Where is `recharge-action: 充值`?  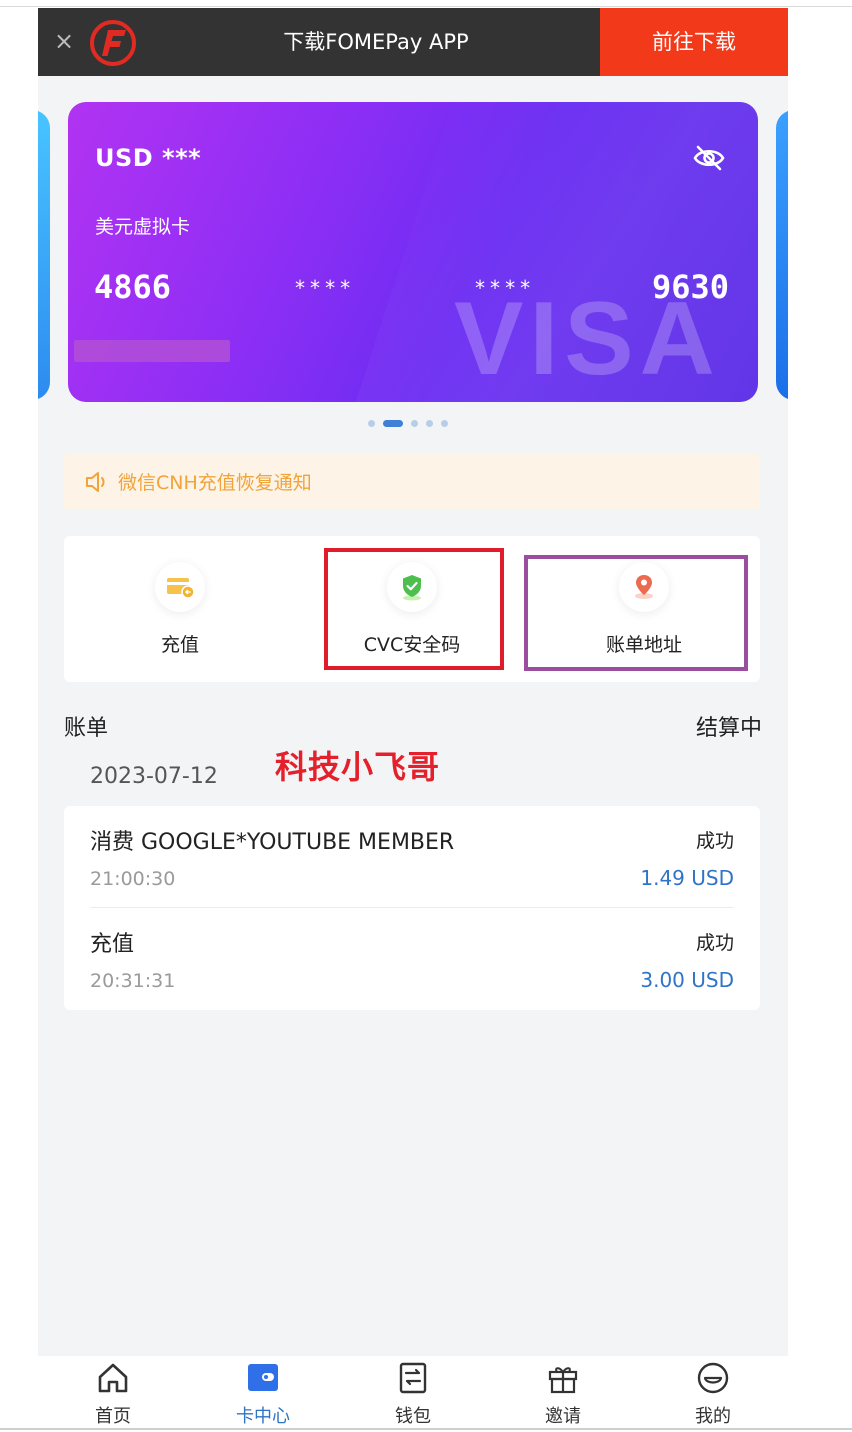 recharge-action: 充值 is located at coordinates (180, 609).